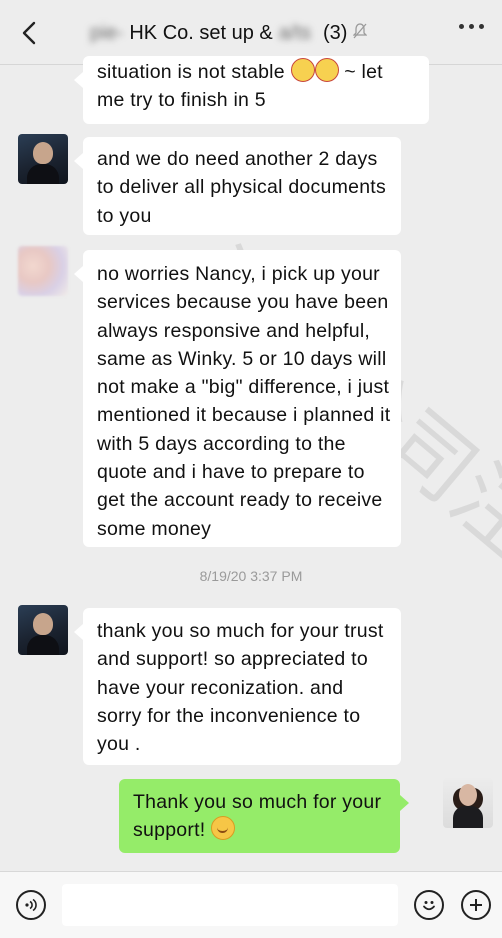 The image size is (502, 938). Describe the element at coordinates (237, 159) in the screenshot. I see `message-line: and we do need another 2 days` at that location.